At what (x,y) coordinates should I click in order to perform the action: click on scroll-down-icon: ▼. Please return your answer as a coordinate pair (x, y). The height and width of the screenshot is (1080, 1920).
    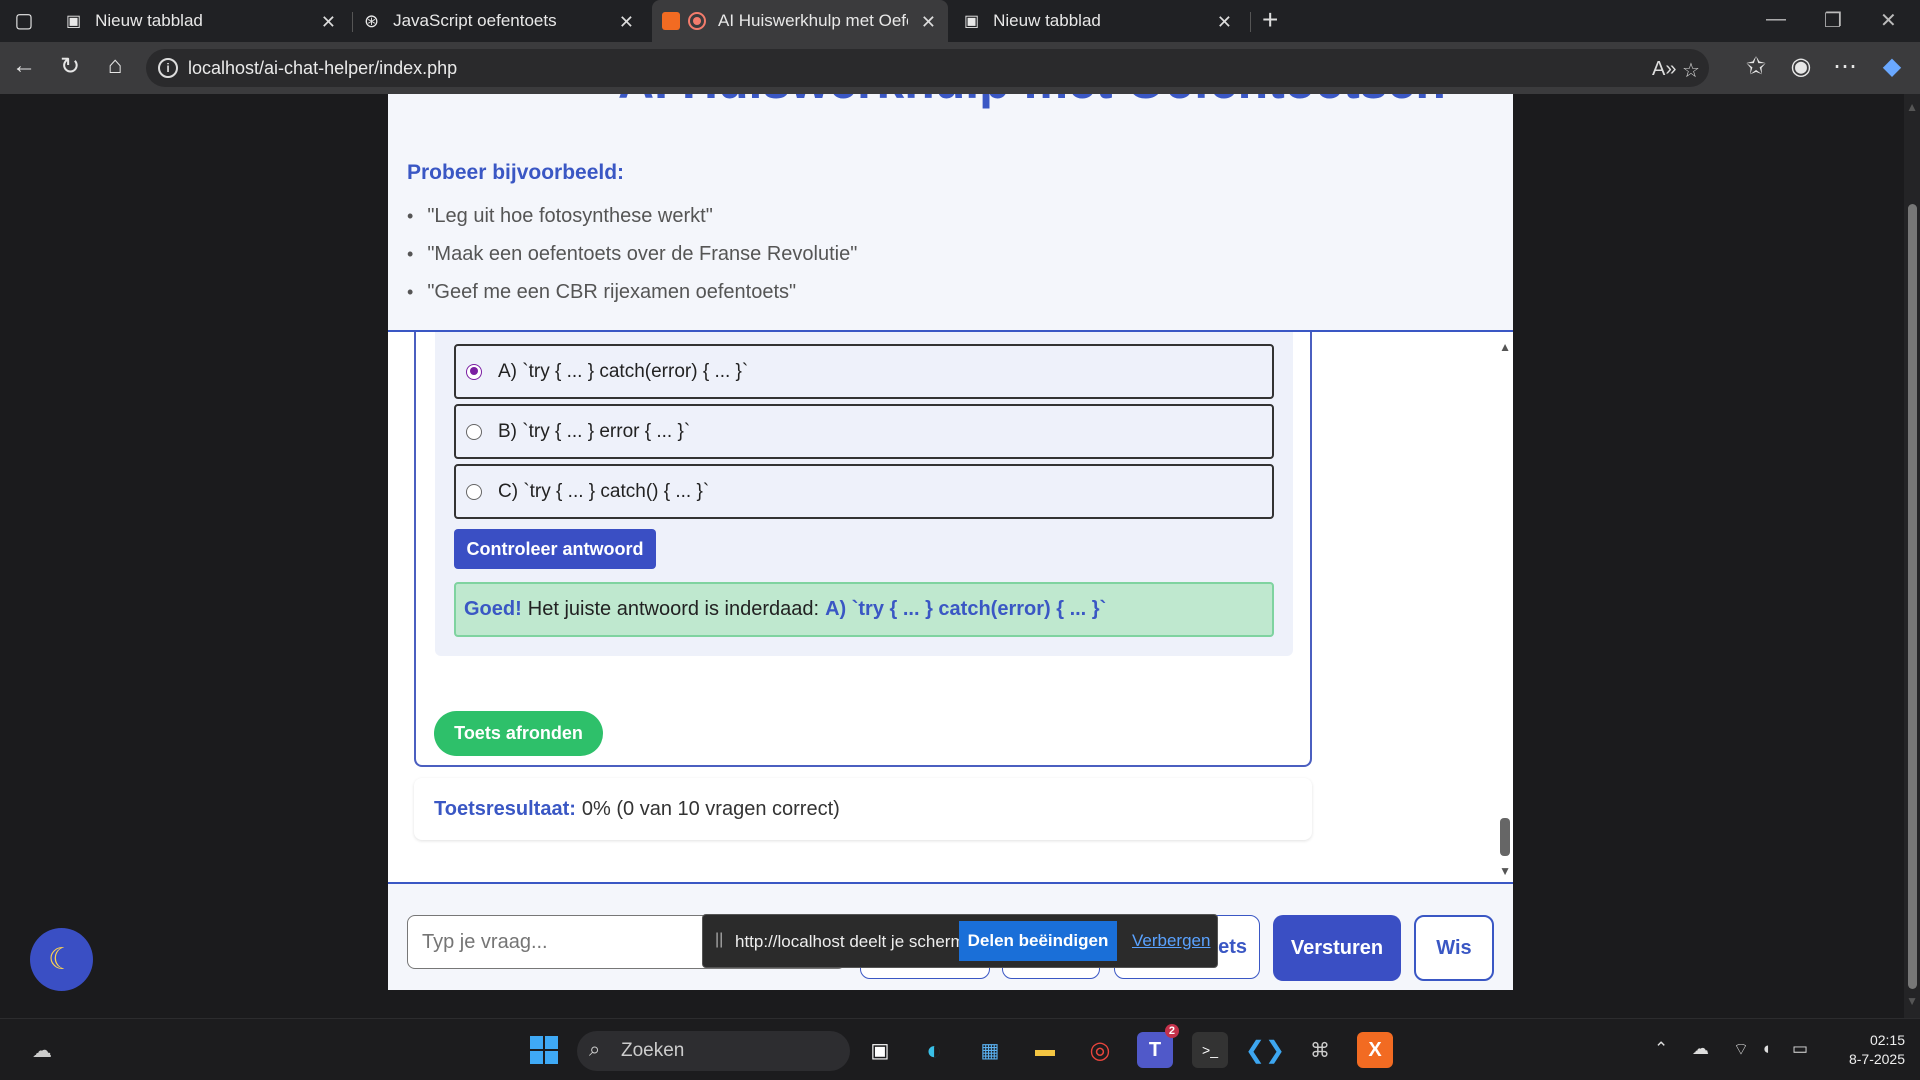
    Looking at the image, I should click on (1505, 871).